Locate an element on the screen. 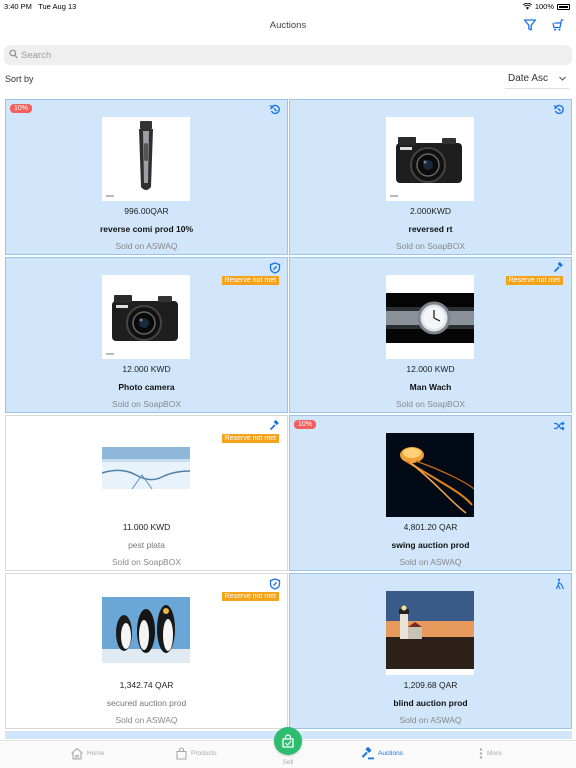  sort-bar: Sort by Date Asc is located at coordinates (288, 80).